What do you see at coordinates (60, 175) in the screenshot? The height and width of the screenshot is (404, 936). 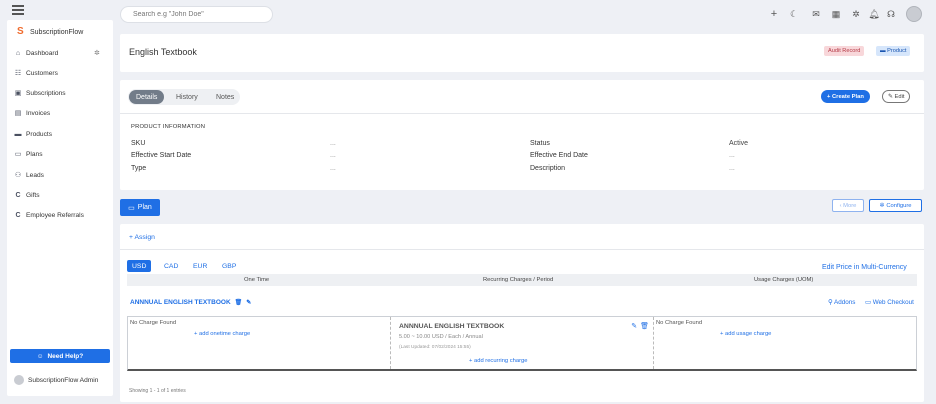 I see `sidebar-item-leads: ⚇ Leads` at bounding box center [60, 175].